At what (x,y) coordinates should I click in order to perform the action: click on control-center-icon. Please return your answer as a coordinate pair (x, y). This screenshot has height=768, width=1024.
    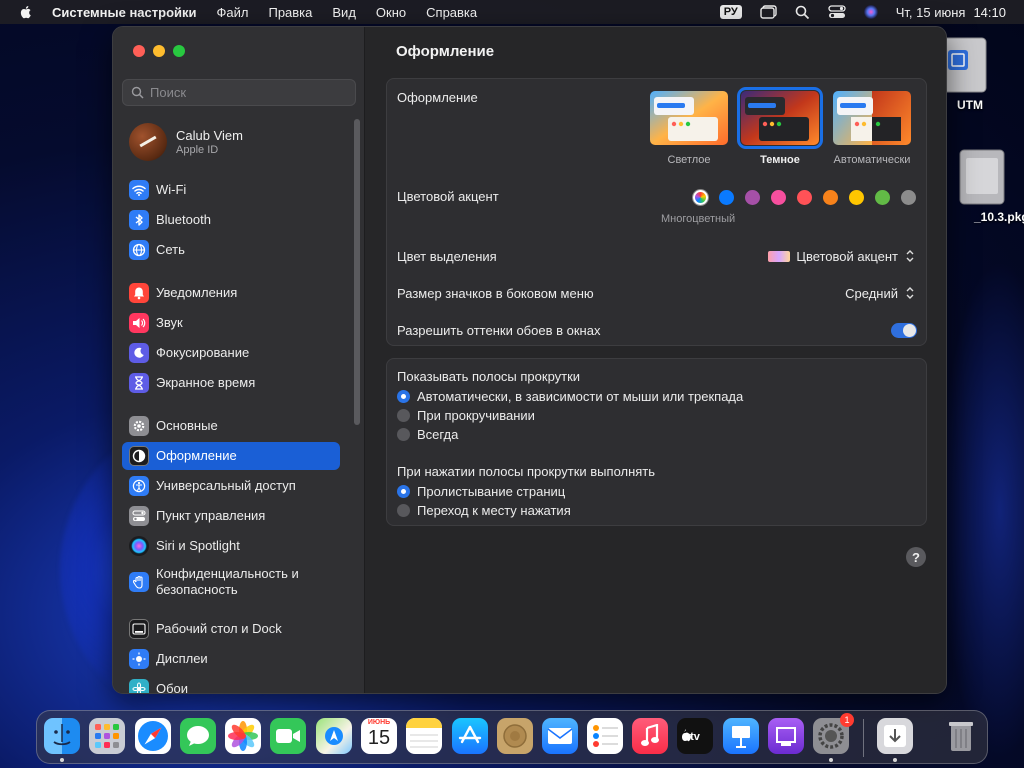
    Looking at the image, I should click on (837, 12).